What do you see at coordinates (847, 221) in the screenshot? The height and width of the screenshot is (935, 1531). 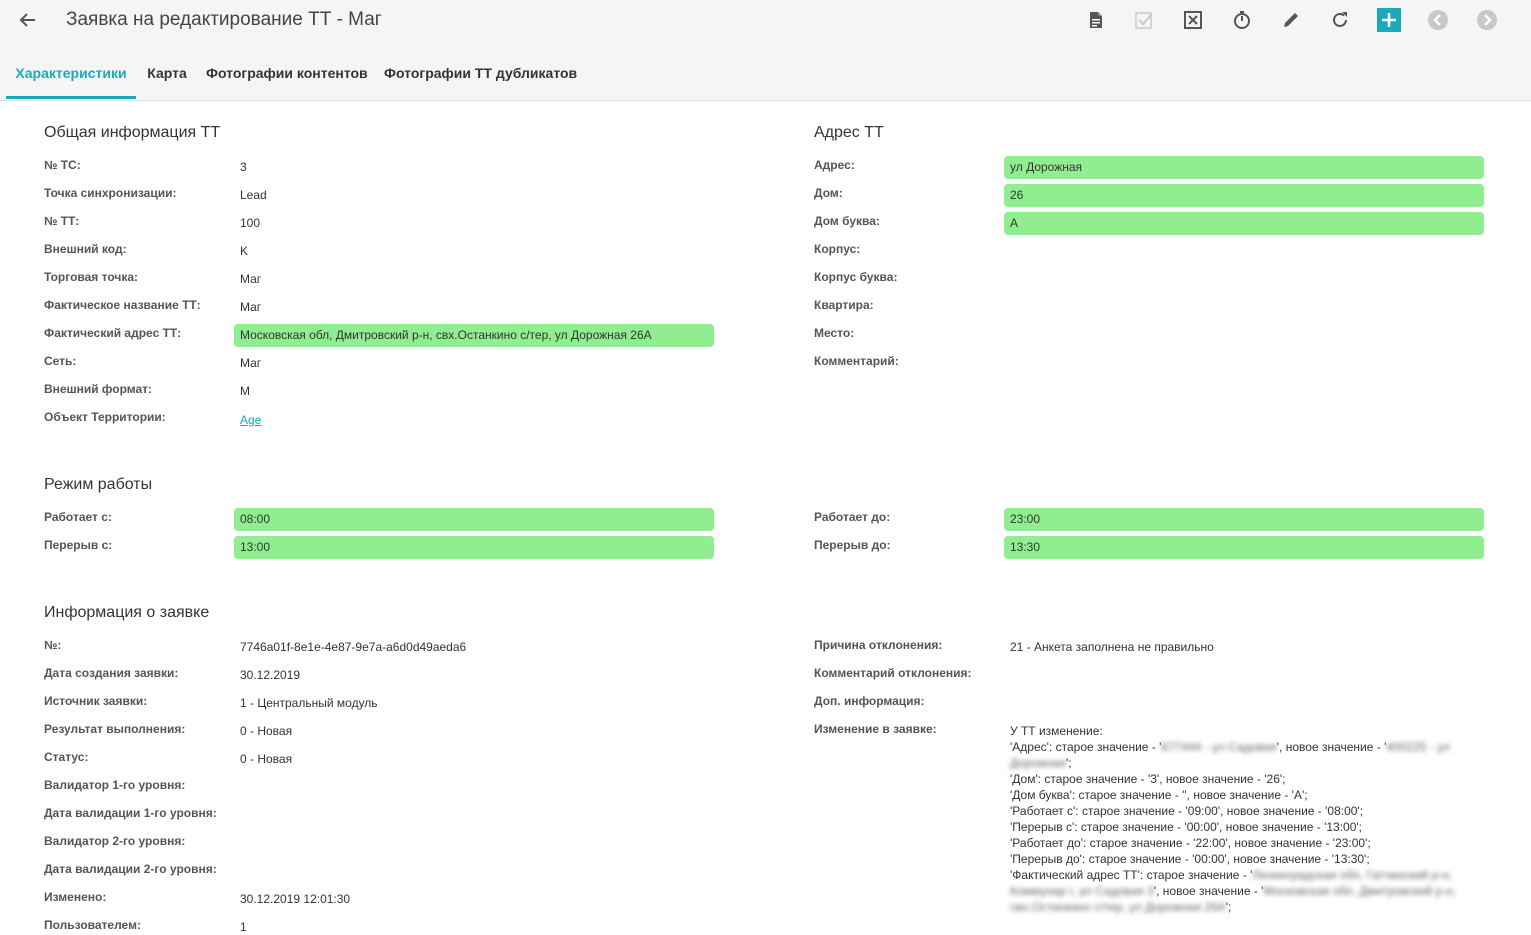 I see `field-label-house-letter: Дом буква:` at bounding box center [847, 221].